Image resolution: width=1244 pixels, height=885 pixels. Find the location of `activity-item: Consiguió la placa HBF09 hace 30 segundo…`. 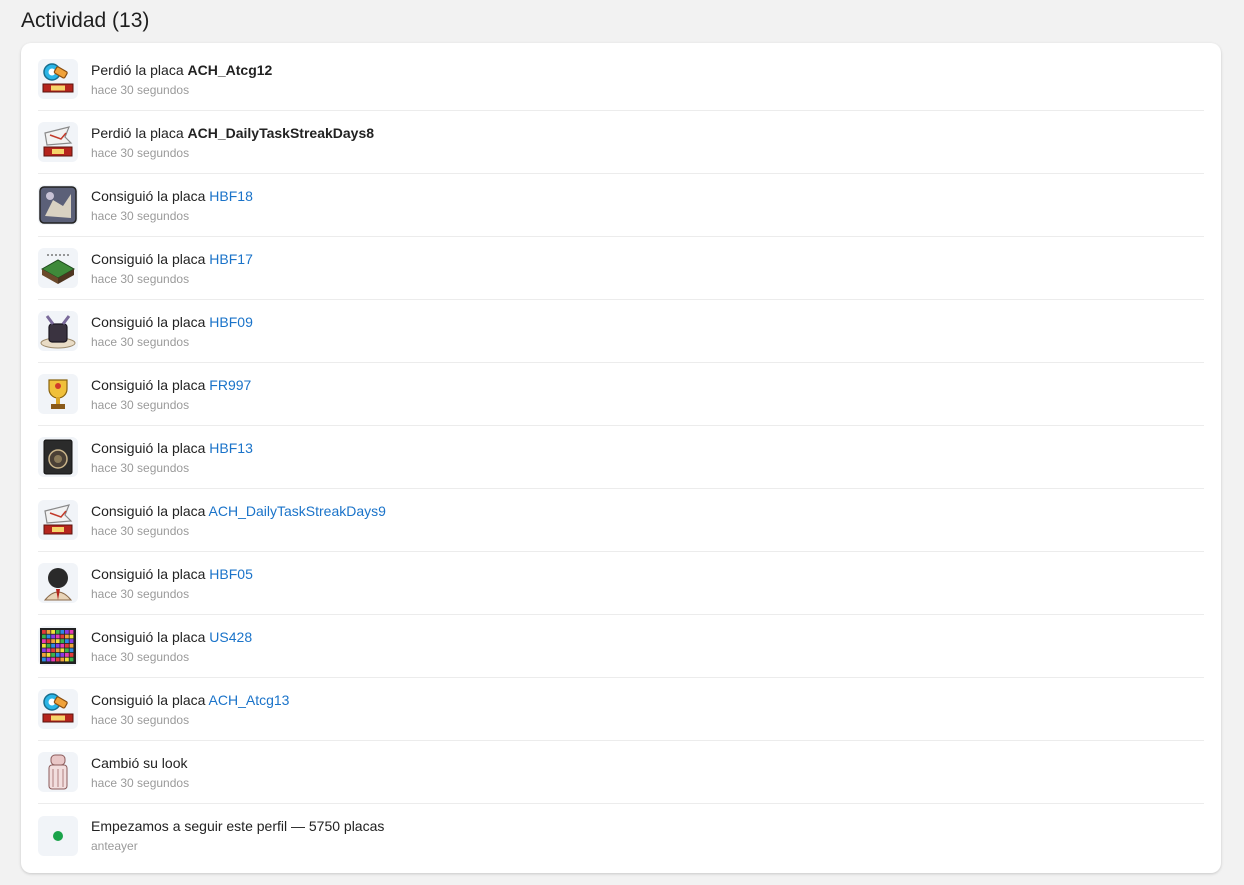

activity-item: Consiguió la placa HBF09 hace 30 segundo… is located at coordinates (621, 331).